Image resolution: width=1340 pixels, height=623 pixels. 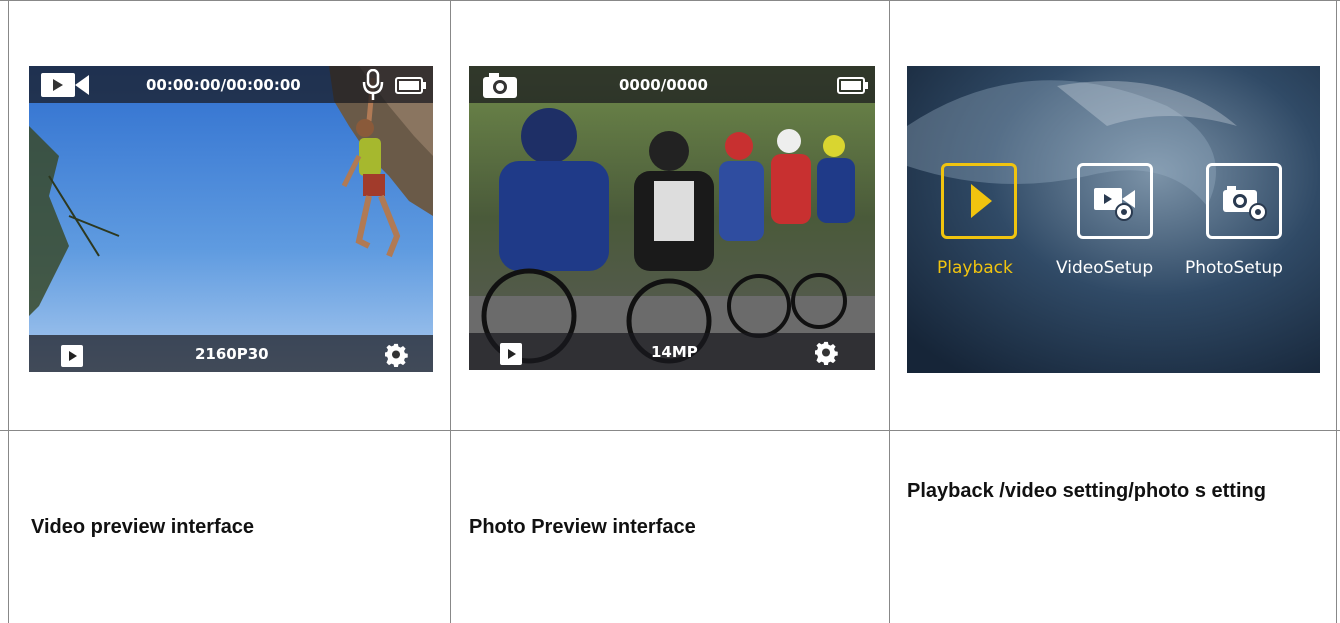 I want to click on menu-caption: Playback /video setting/photo s etting, so click(x=1086, y=491).